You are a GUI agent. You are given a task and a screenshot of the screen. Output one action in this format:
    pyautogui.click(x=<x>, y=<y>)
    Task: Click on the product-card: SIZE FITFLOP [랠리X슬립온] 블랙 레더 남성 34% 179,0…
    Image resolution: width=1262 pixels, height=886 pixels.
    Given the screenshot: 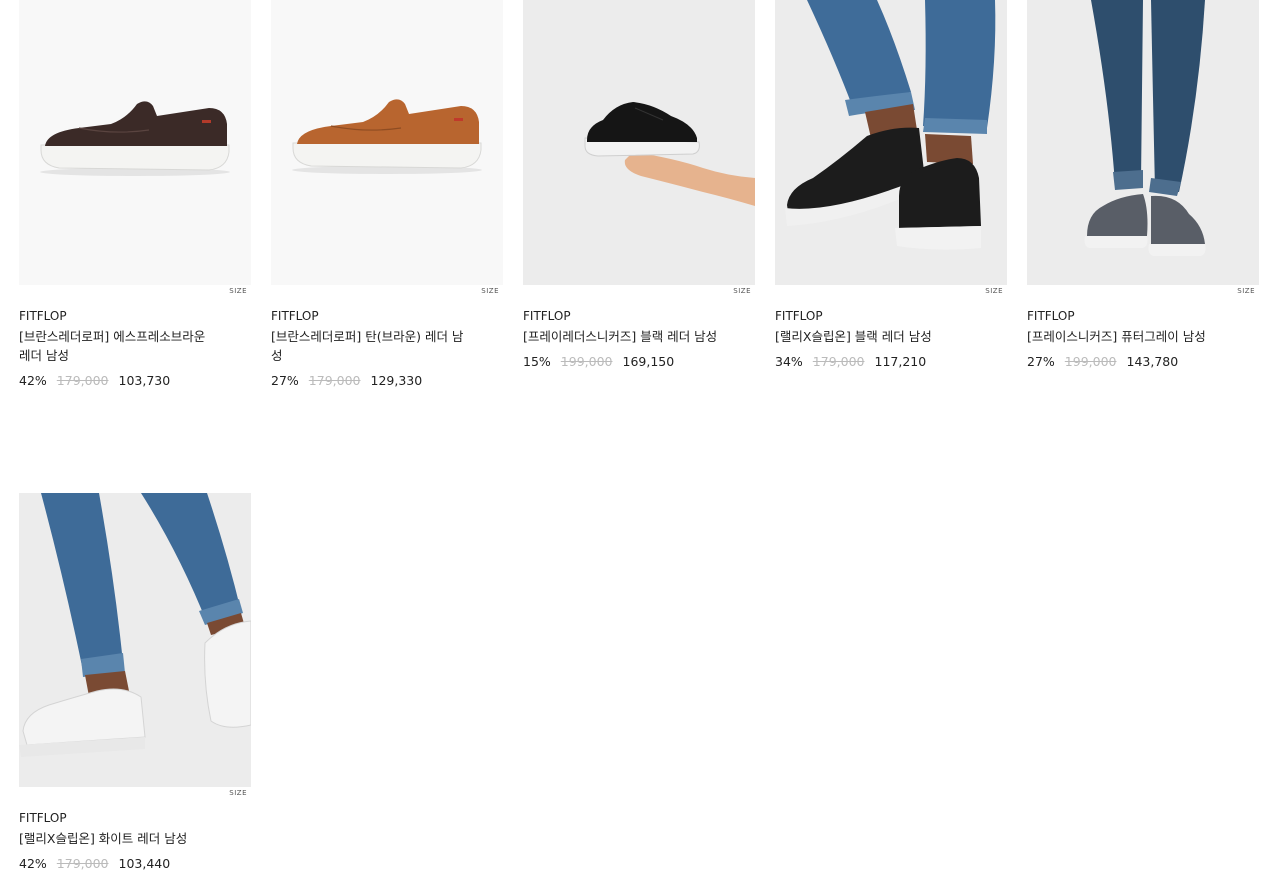 What is the action you would take?
    pyautogui.click(x=891, y=184)
    